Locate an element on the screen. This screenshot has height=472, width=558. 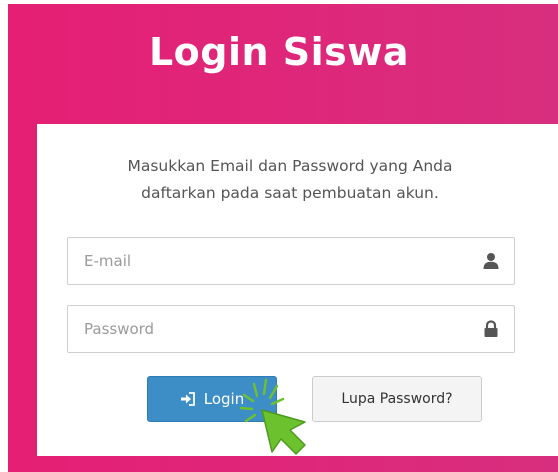
email-field is located at coordinates (291, 261).